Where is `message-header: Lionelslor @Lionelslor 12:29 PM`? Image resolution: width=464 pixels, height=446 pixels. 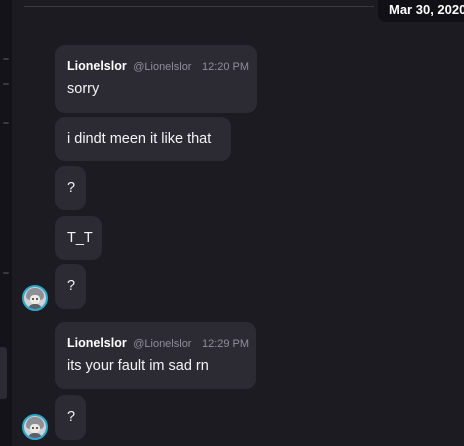 message-header: Lionelslor @Lionelslor 12:29 PM is located at coordinates (158, 343).